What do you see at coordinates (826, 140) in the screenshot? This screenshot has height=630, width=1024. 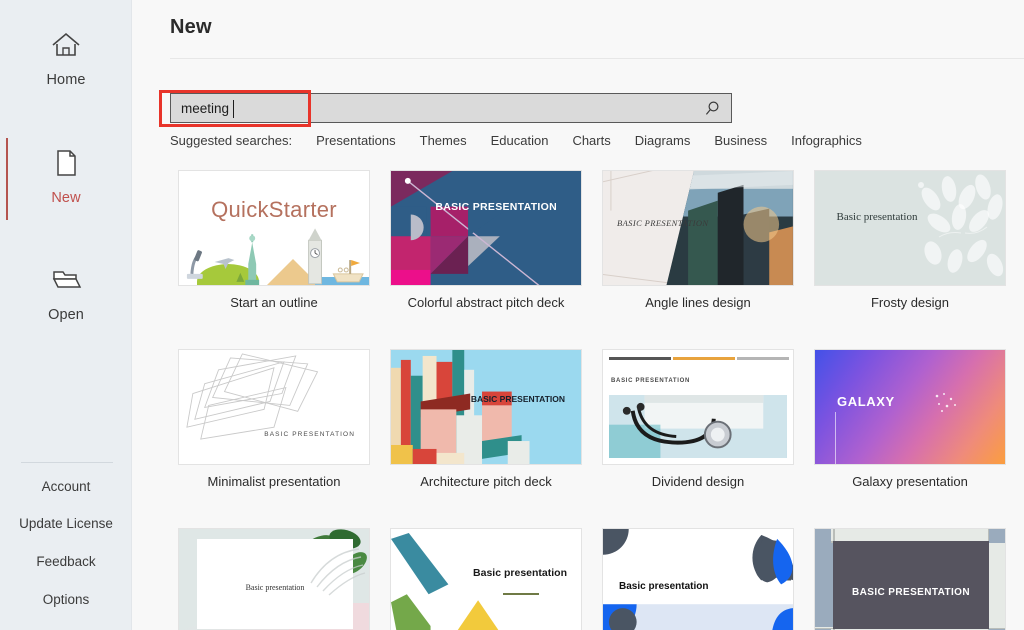 I see `suggested-link-infographics: Infographics` at bounding box center [826, 140].